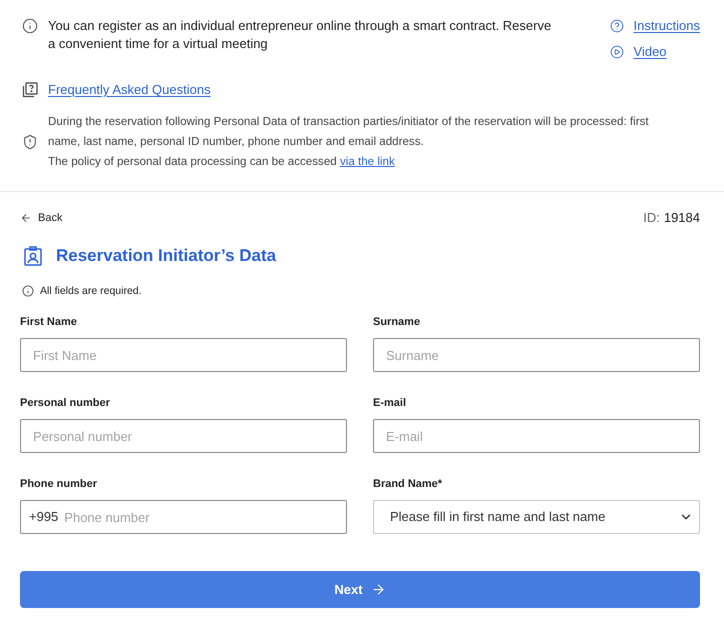 This screenshot has height=625, width=724. What do you see at coordinates (30, 90) in the screenshot?
I see `question-document-icon` at bounding box center [30, 90].